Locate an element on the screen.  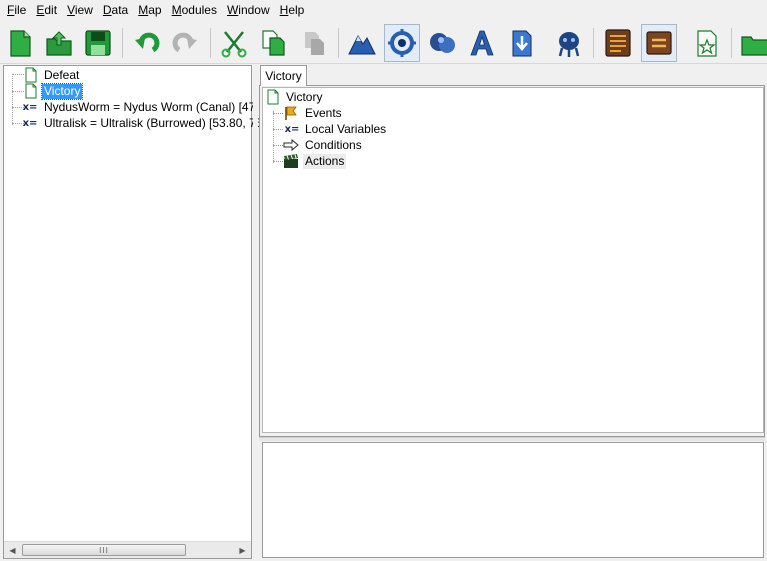
save-icon is located at coordinates (98, 43).